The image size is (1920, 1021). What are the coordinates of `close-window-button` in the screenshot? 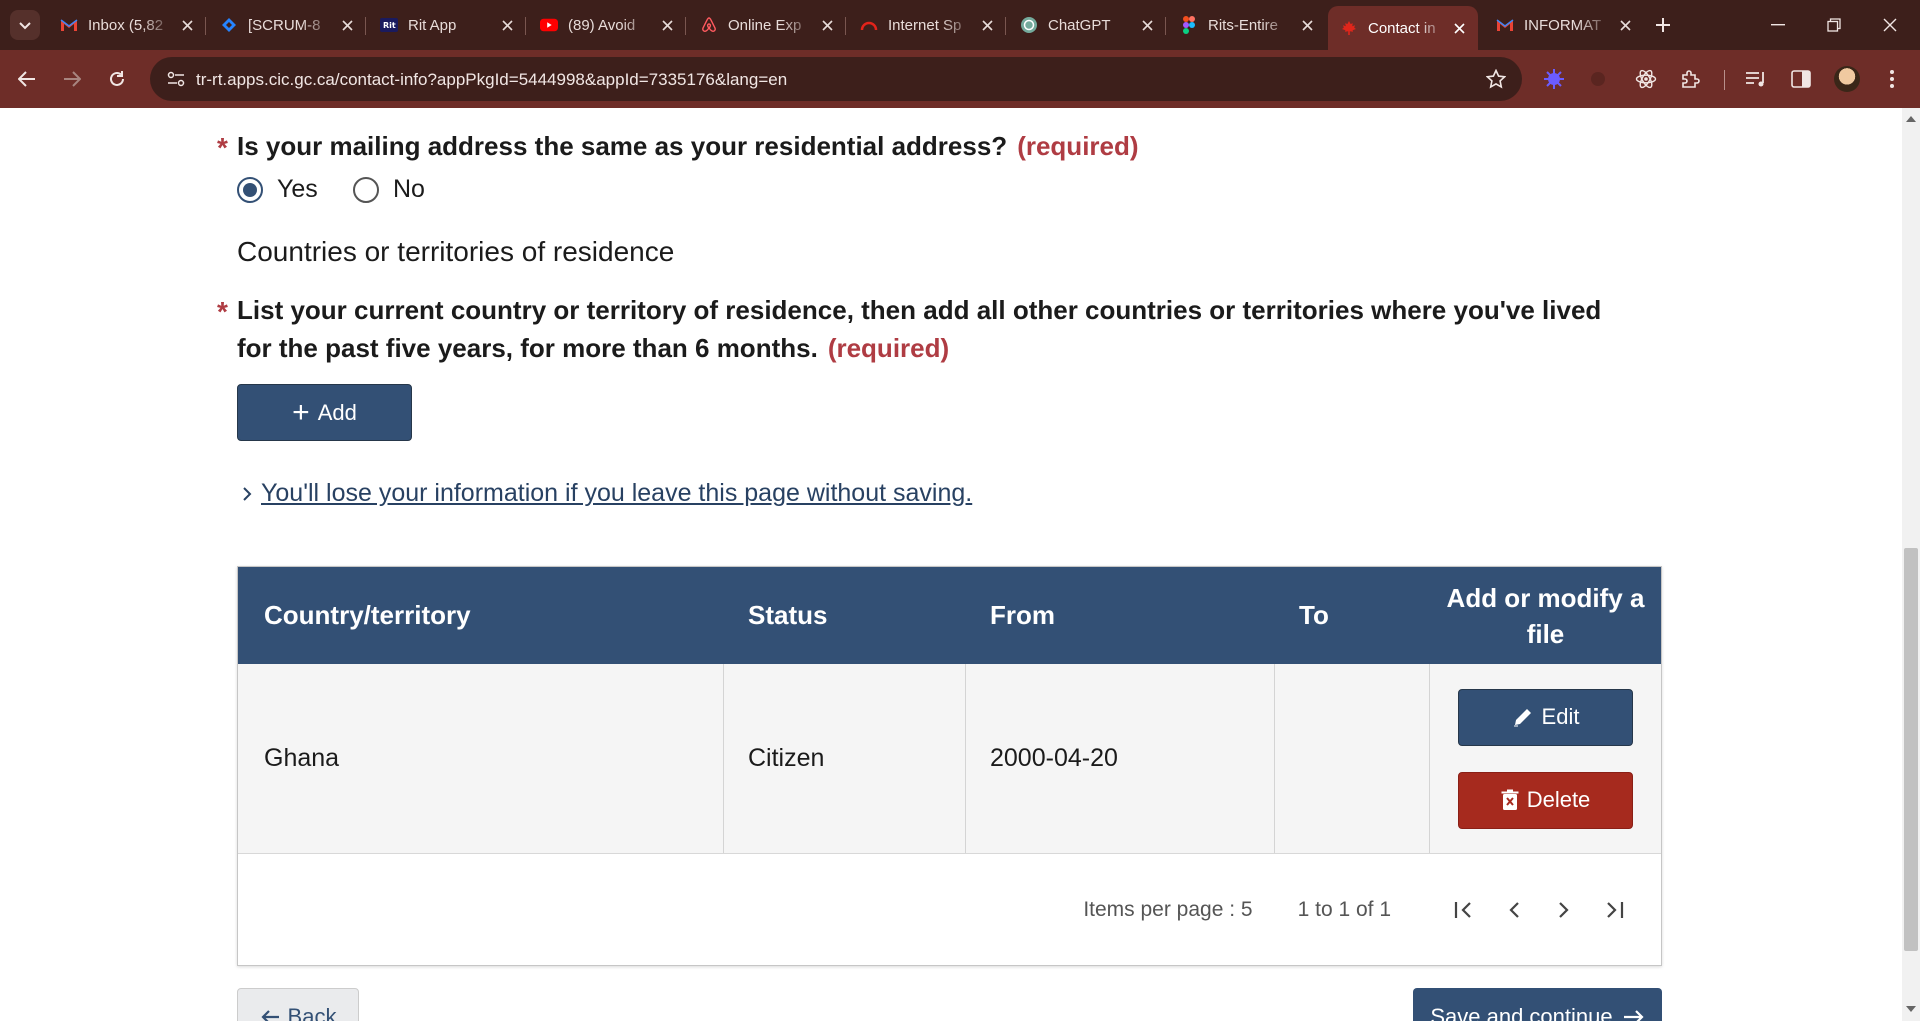 It's located at (1890, 25).